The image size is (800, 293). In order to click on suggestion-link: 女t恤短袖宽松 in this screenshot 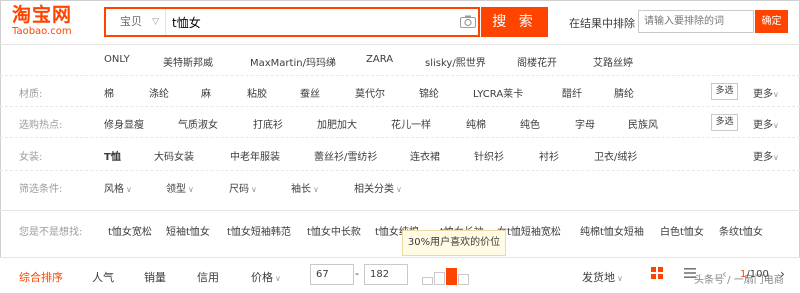, I will do `click(529, 230)`.